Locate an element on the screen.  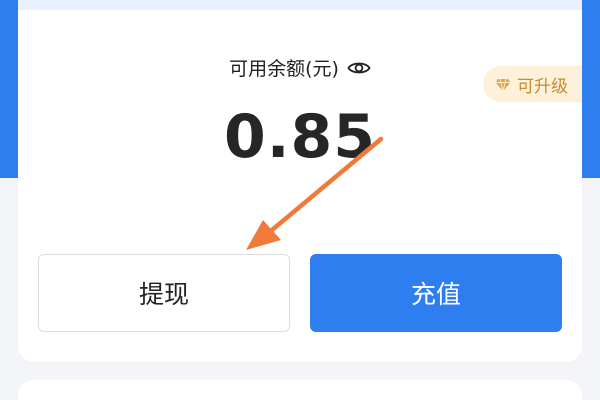
upgrade-badge-label: 可升级 is located at coordinates (542, 86).